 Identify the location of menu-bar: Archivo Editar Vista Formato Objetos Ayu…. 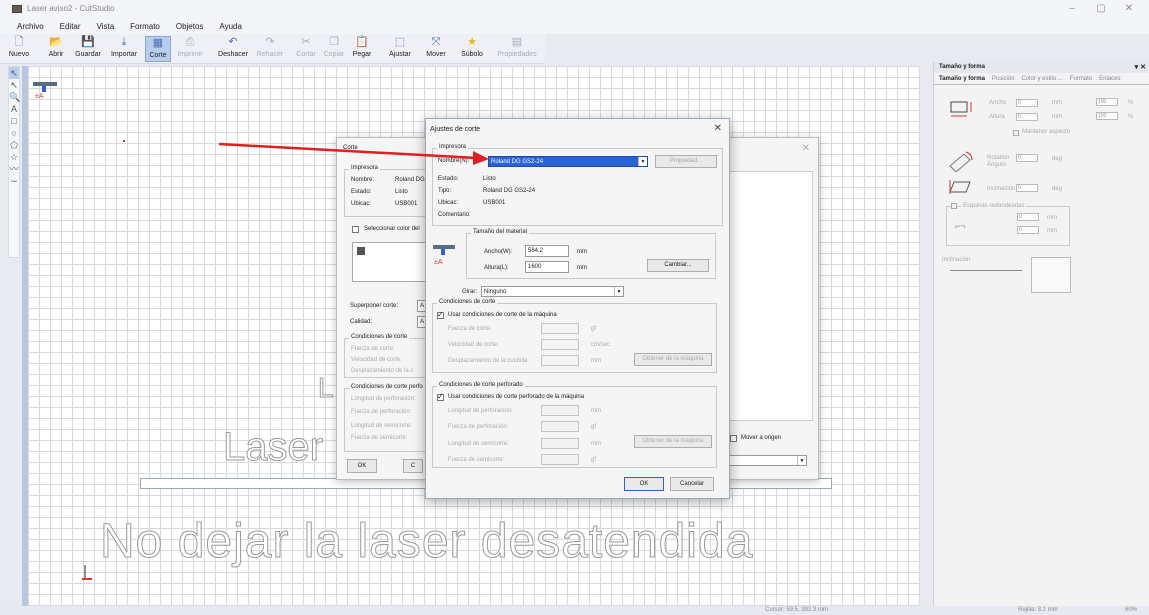
(574, 27).